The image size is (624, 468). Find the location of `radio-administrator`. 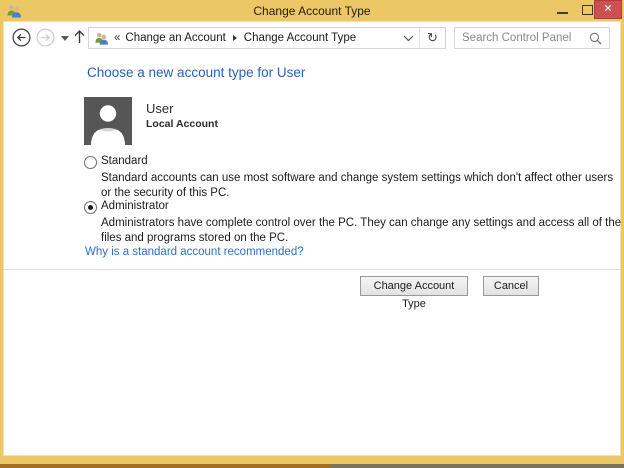

radio-administrator is located at coordinates (90, 207).